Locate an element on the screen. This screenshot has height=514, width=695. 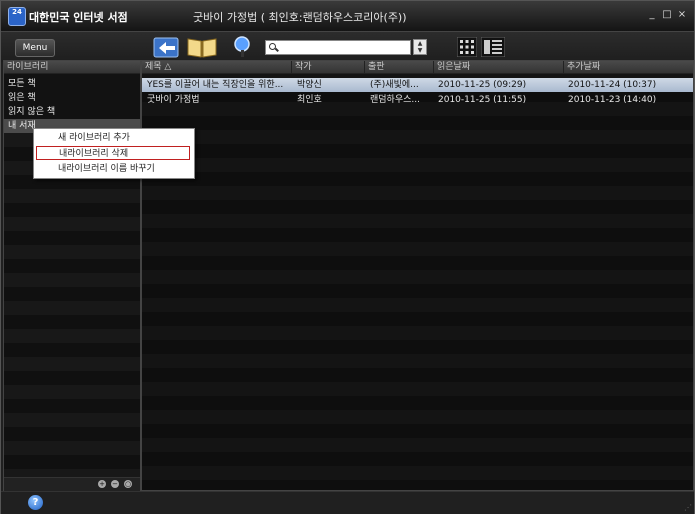
window-title: 굿바이 가정법 ( 최인호:랜덤하우스코리아(주)) is located at coordinates (300, 17).